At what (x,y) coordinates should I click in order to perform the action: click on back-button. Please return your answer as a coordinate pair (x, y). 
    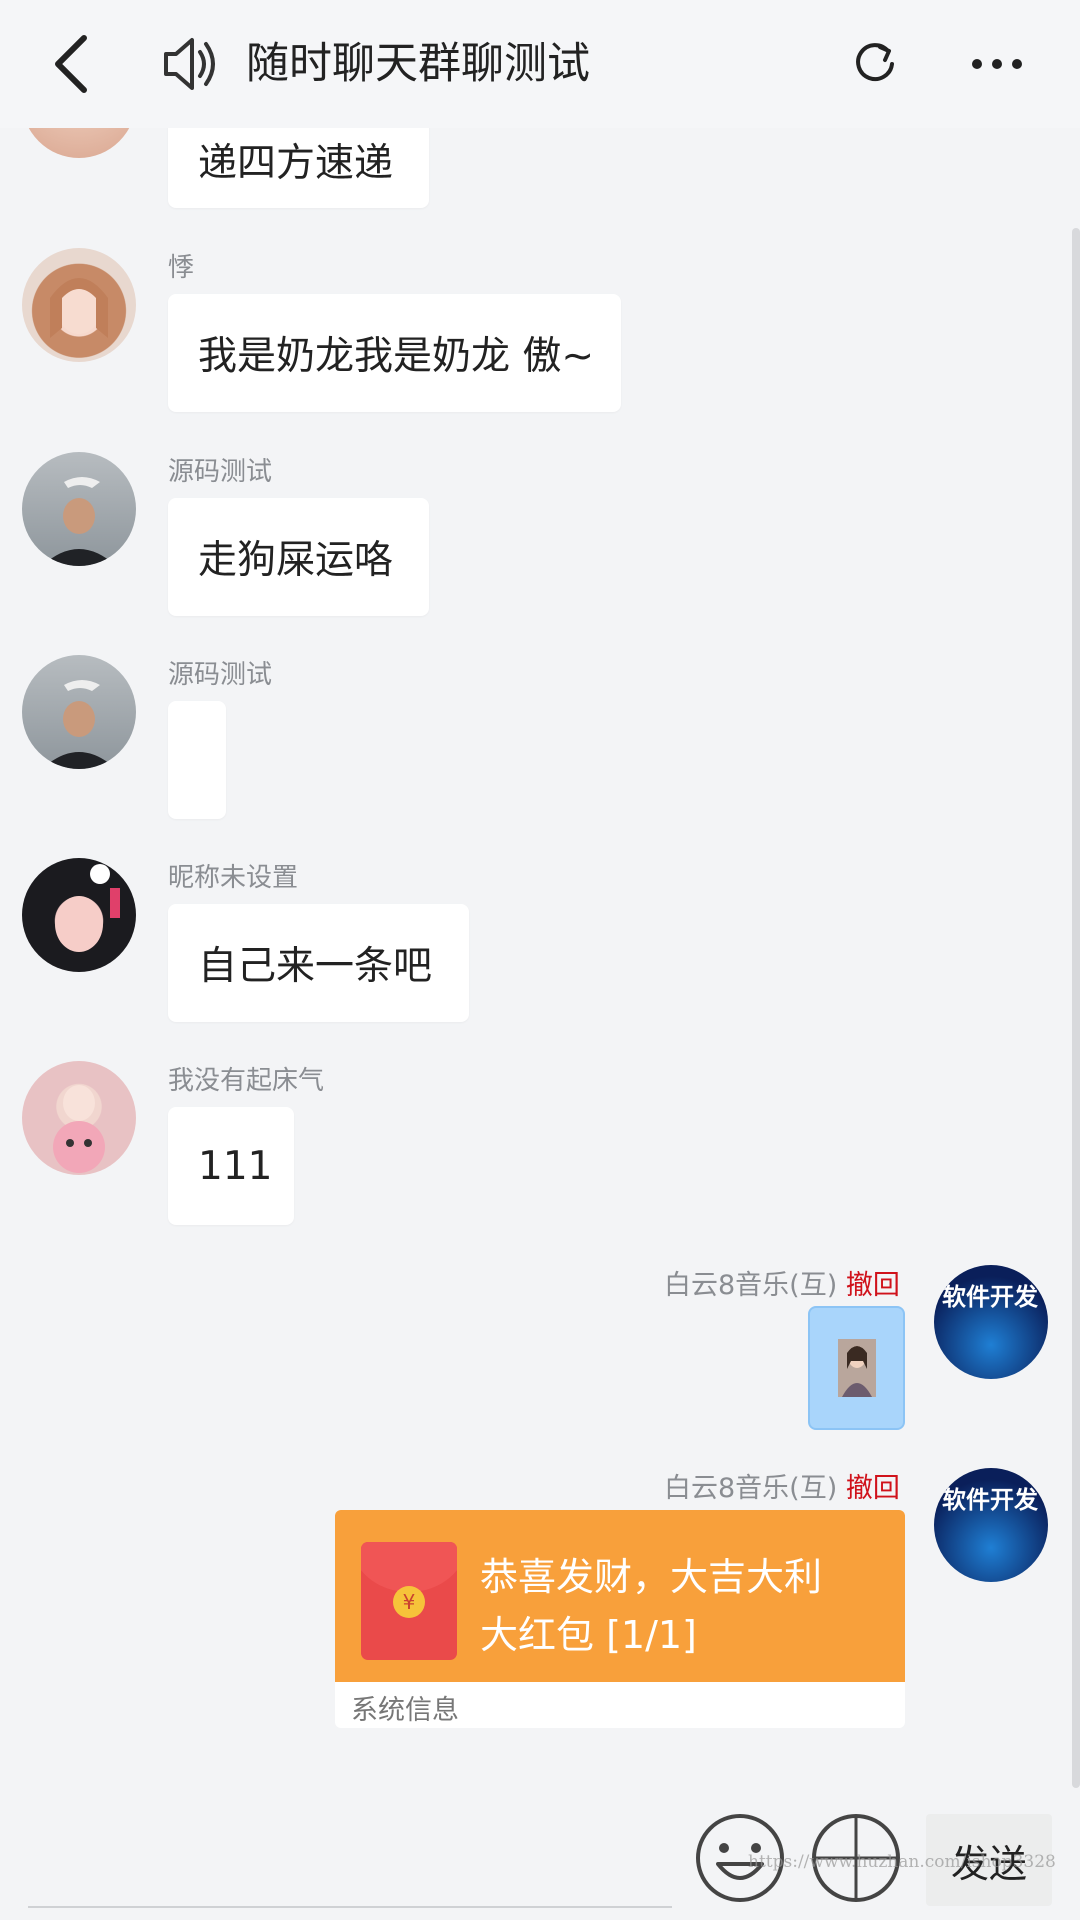
    Looking at the image, I should click on (70, 64).